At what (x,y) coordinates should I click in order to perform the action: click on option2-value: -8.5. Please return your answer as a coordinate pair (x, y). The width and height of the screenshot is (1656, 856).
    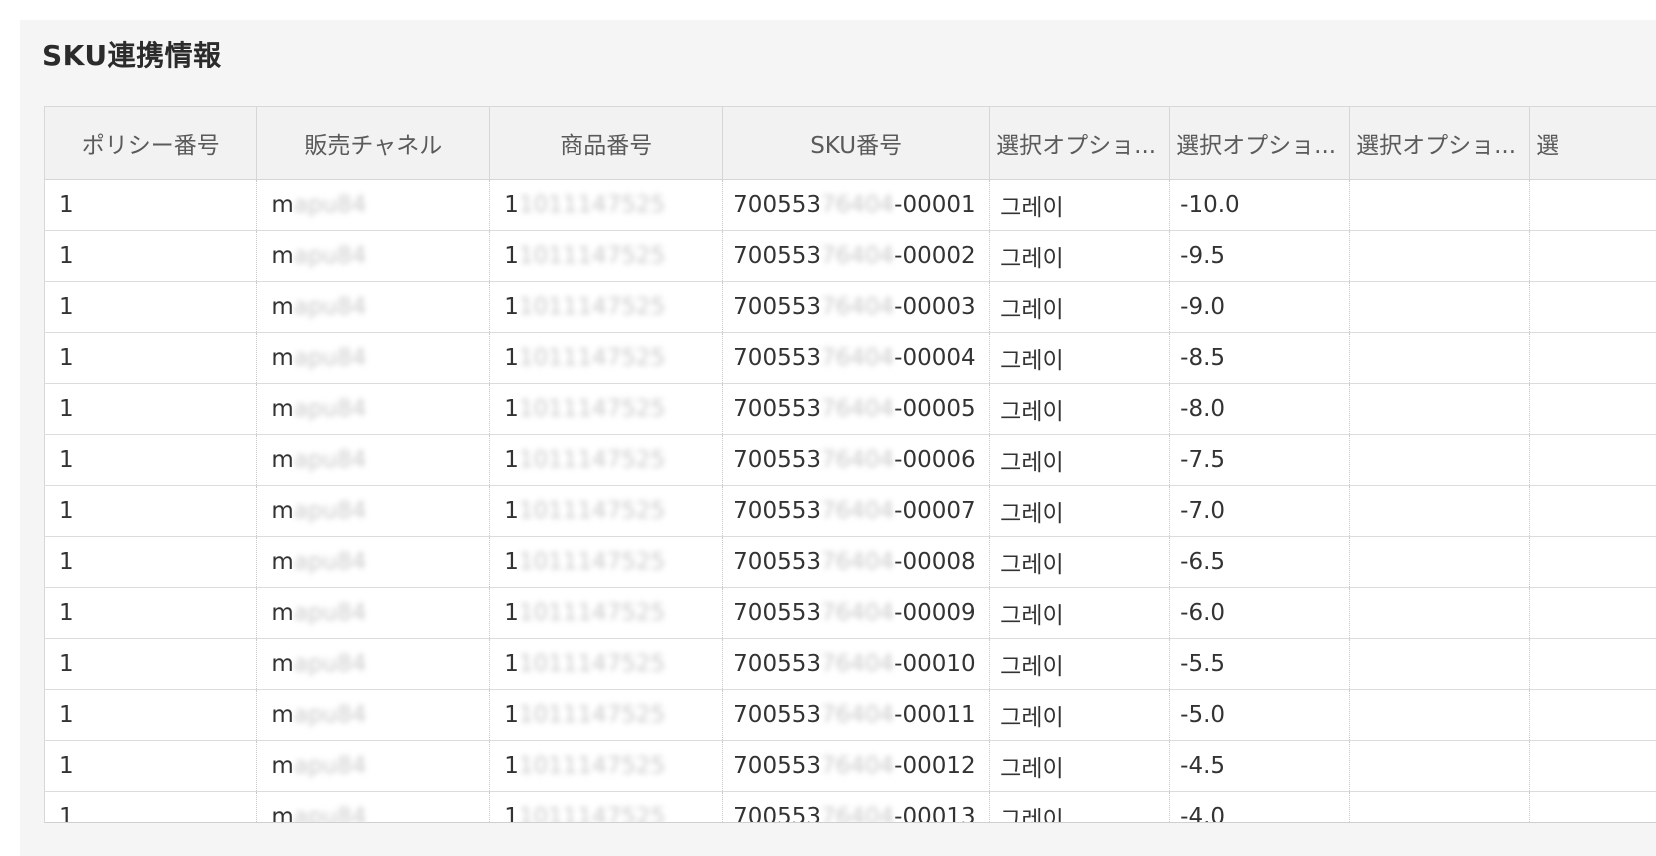
    Looking at the image, I should click on (1203, 358).